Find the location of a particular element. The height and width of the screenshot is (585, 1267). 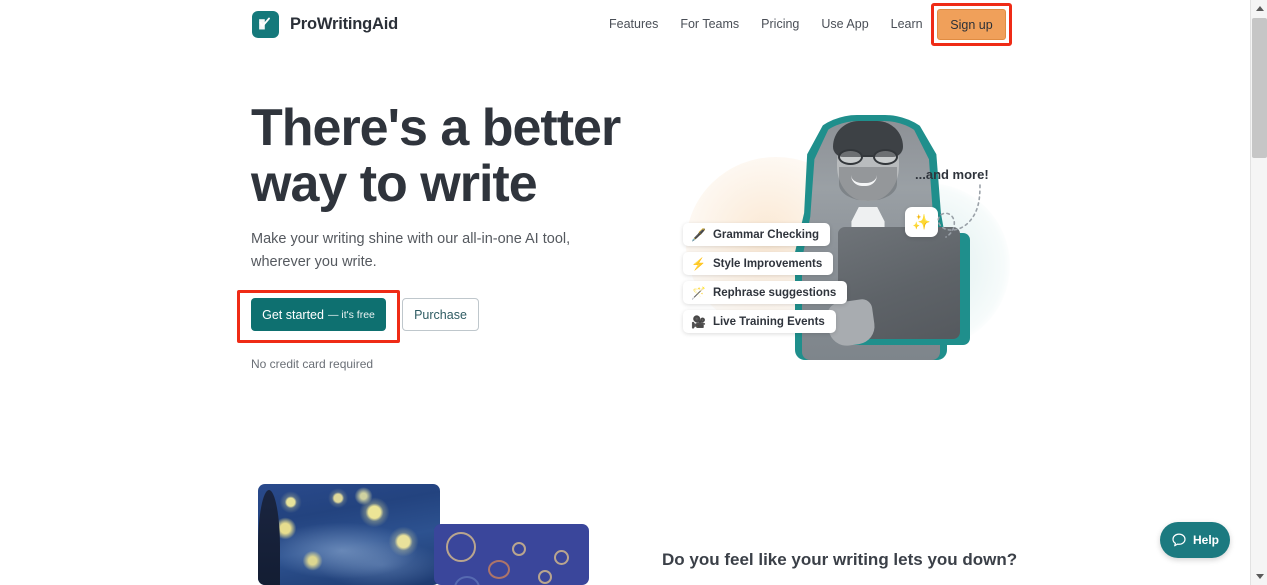

no-credit-card-note: No credit card required is located at coordinates (312, 364).